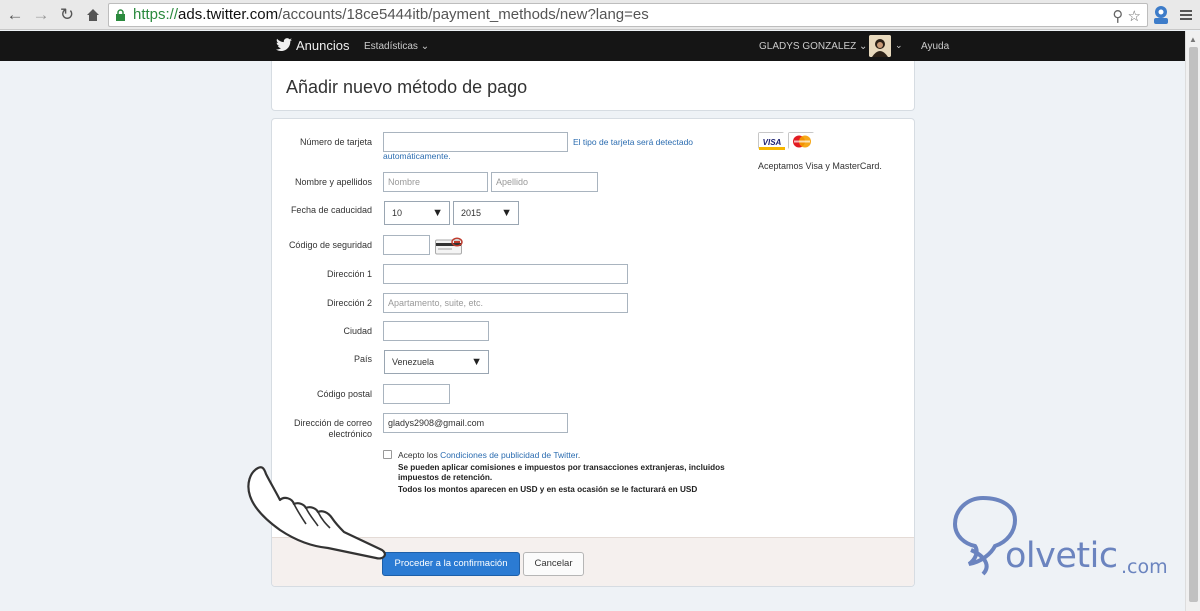 The height and width of the screenshot is (611, 1200). What do you see at coordinates (357, 331) in the screenshot?
I see `city-label: Ciudad` at bounding box center [357, 331].